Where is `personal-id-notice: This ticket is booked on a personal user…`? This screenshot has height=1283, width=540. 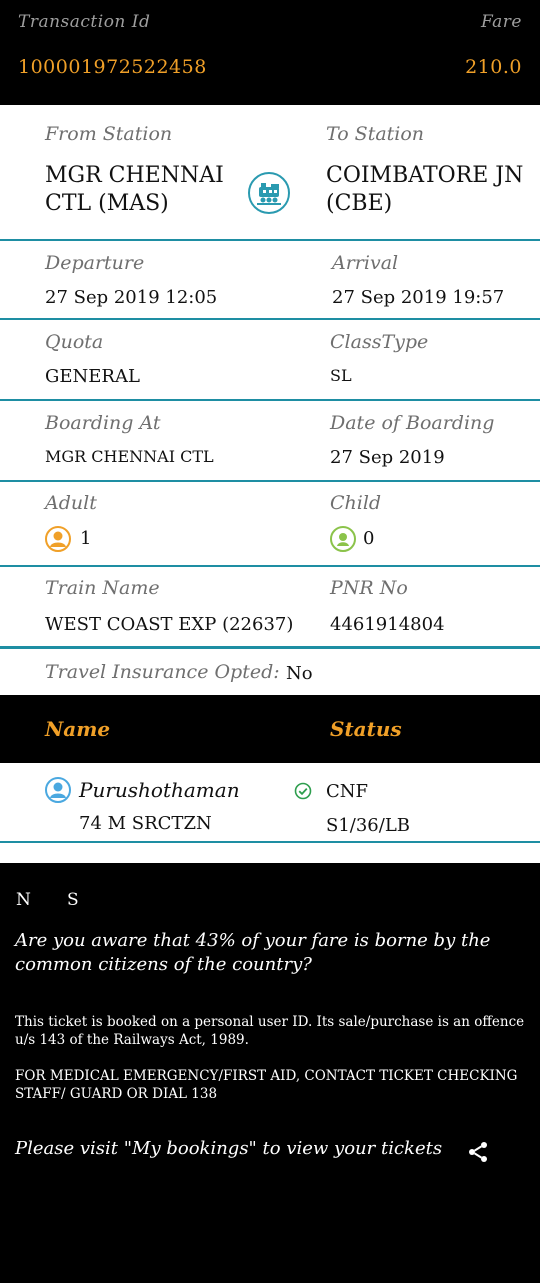 personal-id-notice: This ticket is booked on a personal user… is located at coordinates (270, 1031).